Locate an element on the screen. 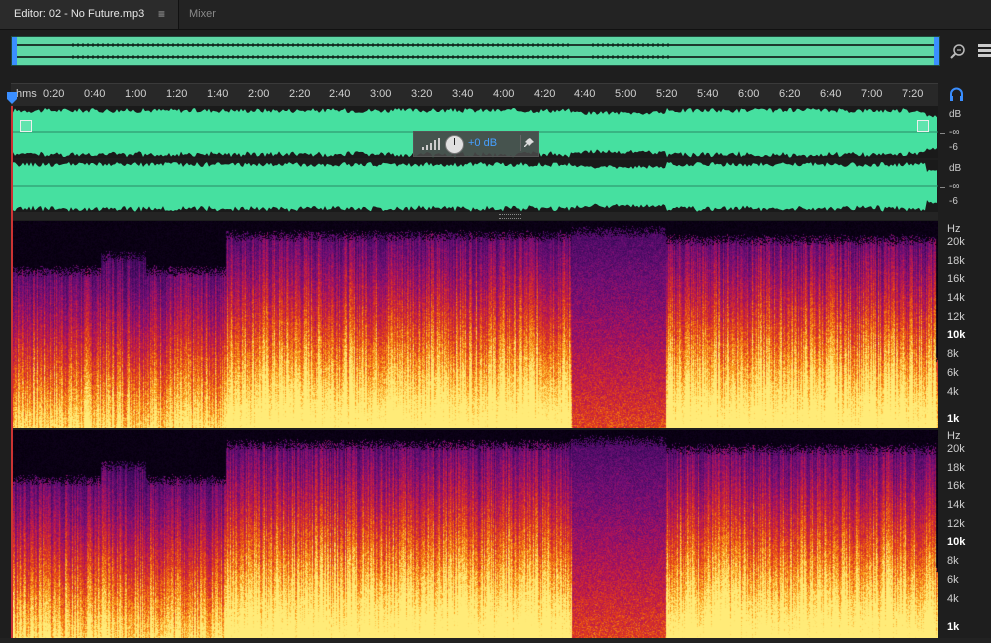 This screenshot has width=991, height=643. waveform-shape is located at coordinates (474, 187).